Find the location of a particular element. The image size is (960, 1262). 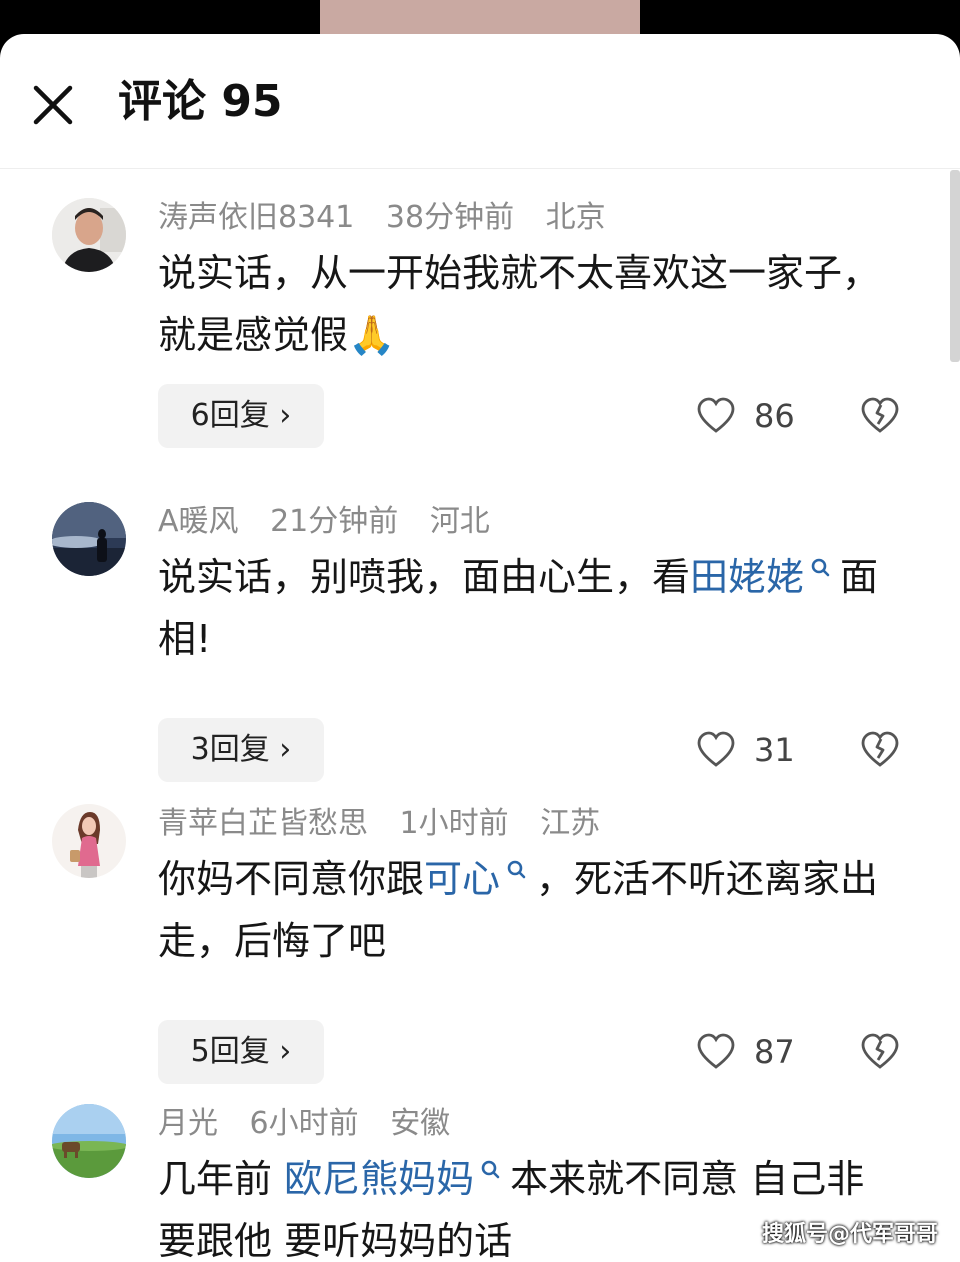

username: 月光 is located at coordinates (188, 1123).